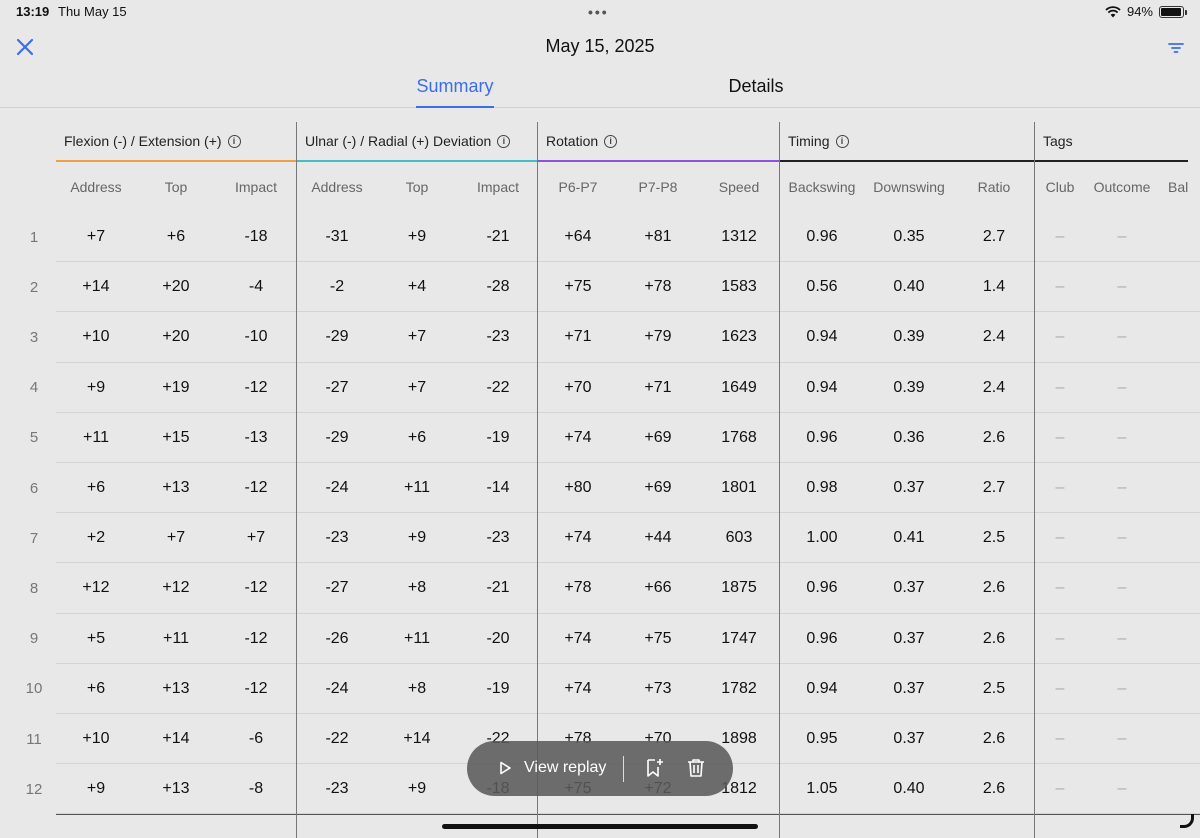 The image size is (1200, 838). What do you see at coordinates (34, 388) in the screenshot?
I see `row-number: 4` at bounding box center [34, 388].